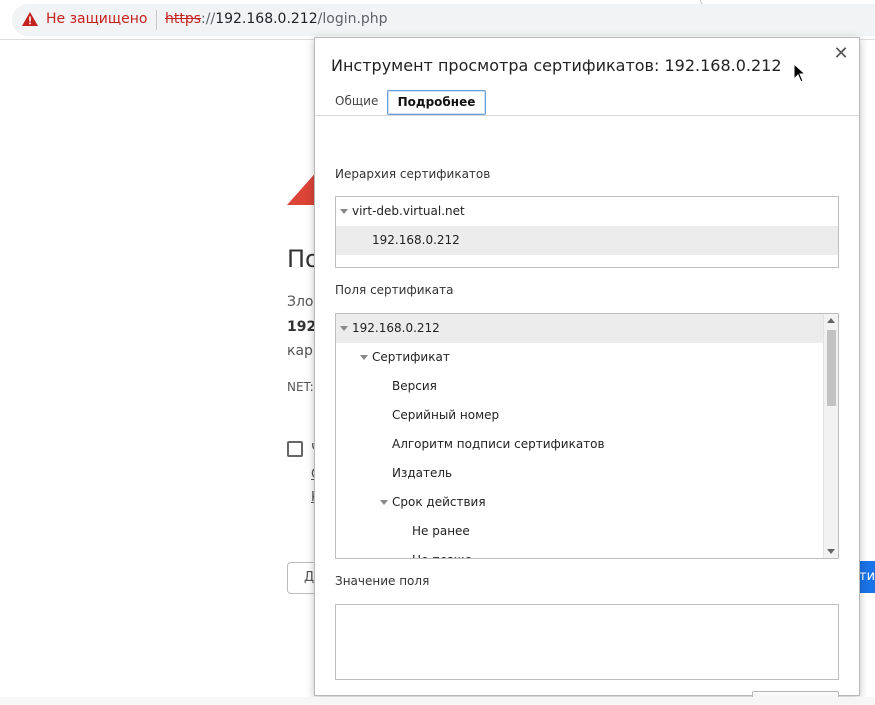 The width and height of the screenshot is (875, 705). Describe the element at coordinates (587, 642) in the screenshot. I see `field-value-textarea` at that location.